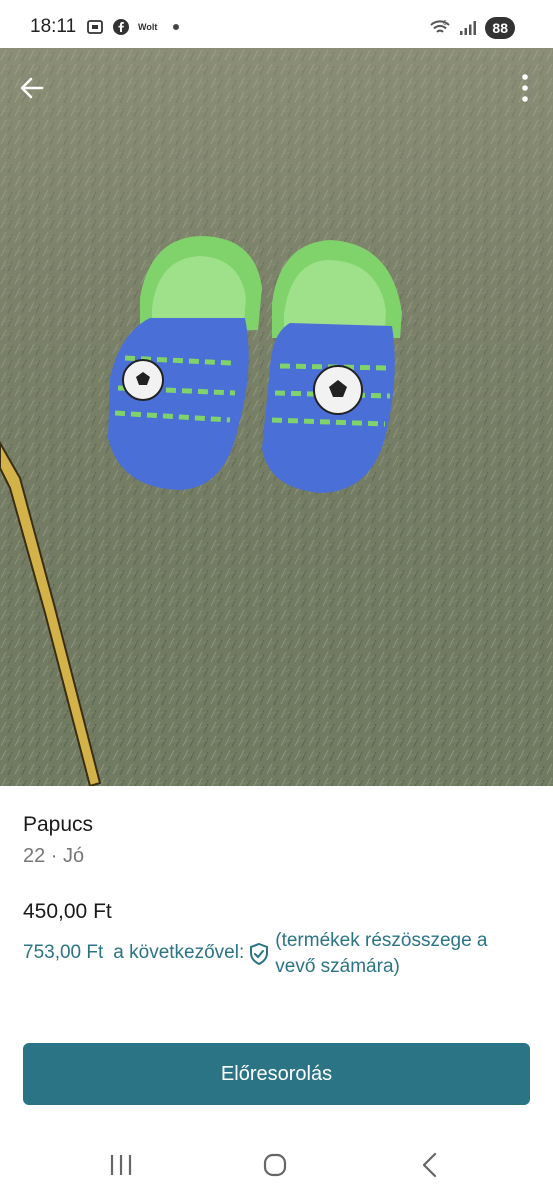 Image resolution: width=553 pixels, height=1200 pixels. I want to click on item-price: 450,00 Ft, so click(67, 911).